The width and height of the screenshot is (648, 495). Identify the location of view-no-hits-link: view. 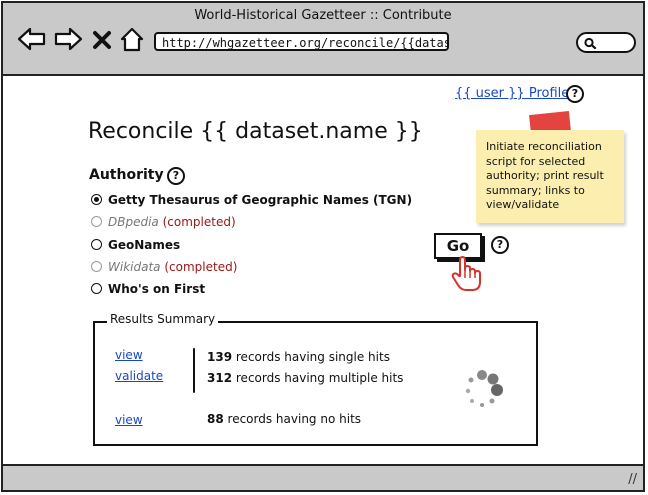
(129, 420).